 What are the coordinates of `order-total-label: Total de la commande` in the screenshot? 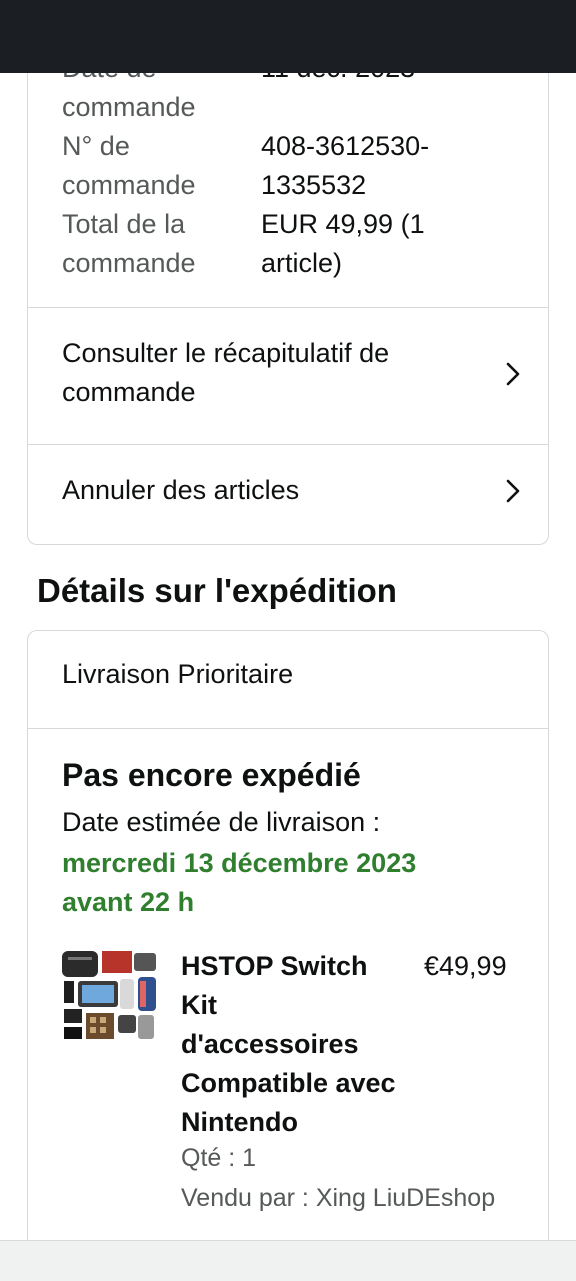 It's located at (129, 243).